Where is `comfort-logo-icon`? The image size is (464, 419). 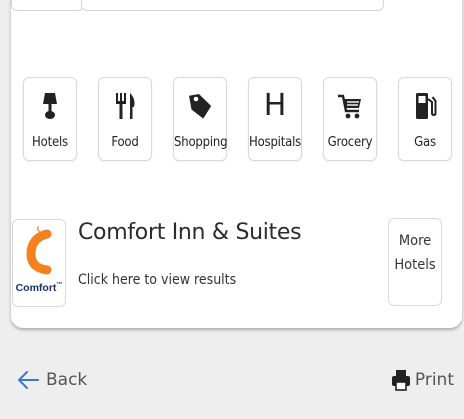 comfort-logo-icon is located at coordinates (39, 250).